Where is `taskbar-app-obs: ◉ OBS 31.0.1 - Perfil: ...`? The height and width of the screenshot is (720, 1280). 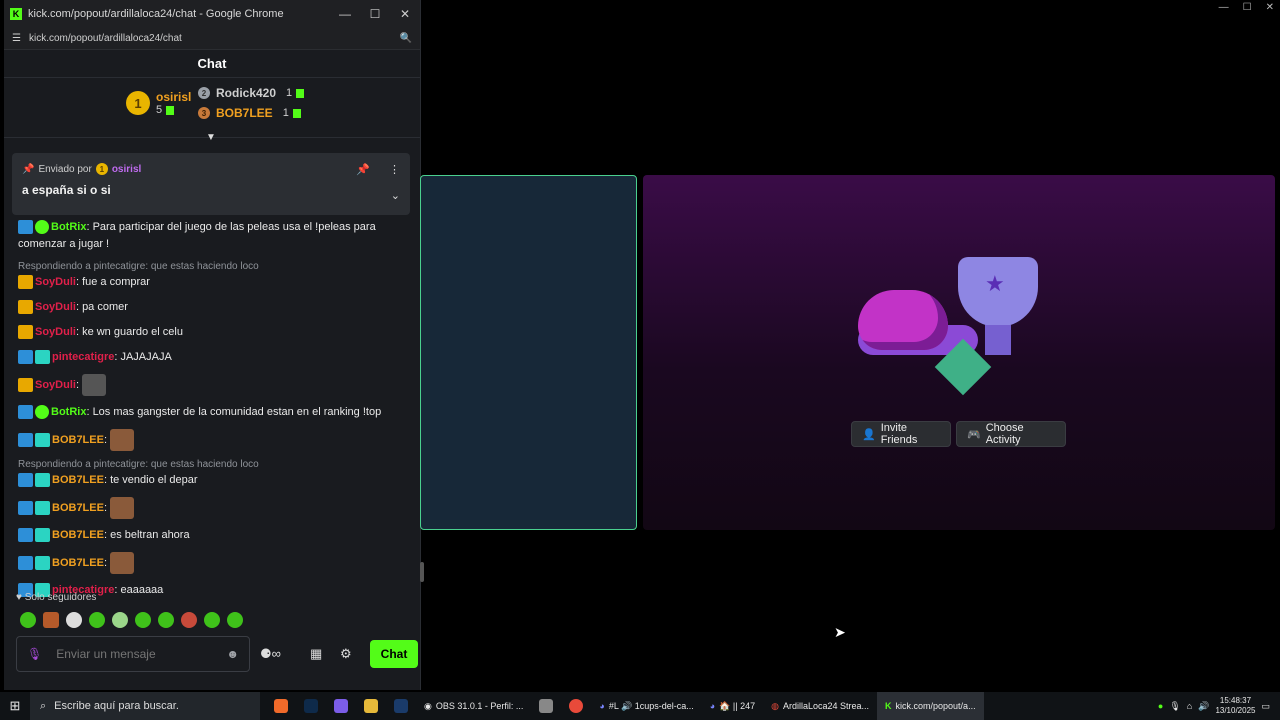
taskbar-app-obs: ◉ OBS 31.0.1 - Perfil: ... is located at coordinates (473, 706).